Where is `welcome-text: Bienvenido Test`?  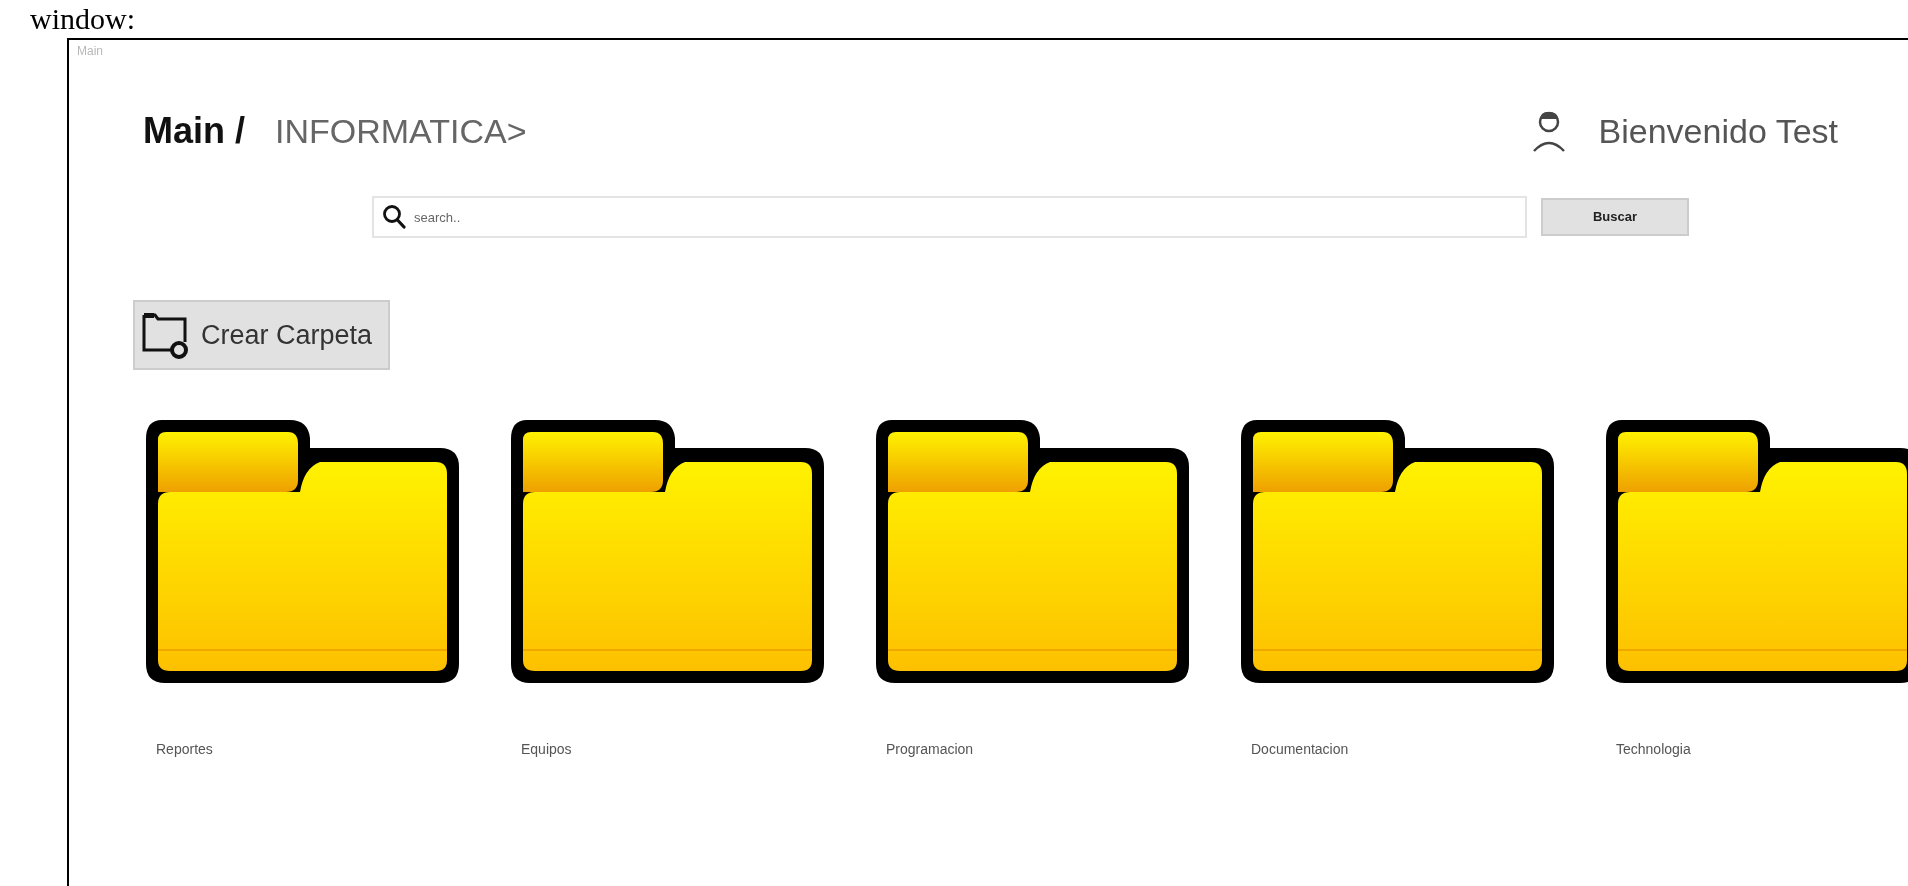
welcome-text: Bienvenido Test is located at coordinates (1718, 131).